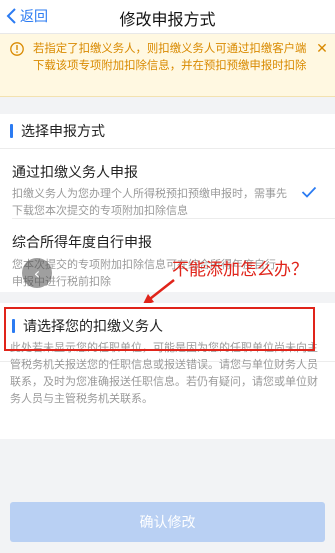  I want to click on checkmark-icon, so click(309, 192).